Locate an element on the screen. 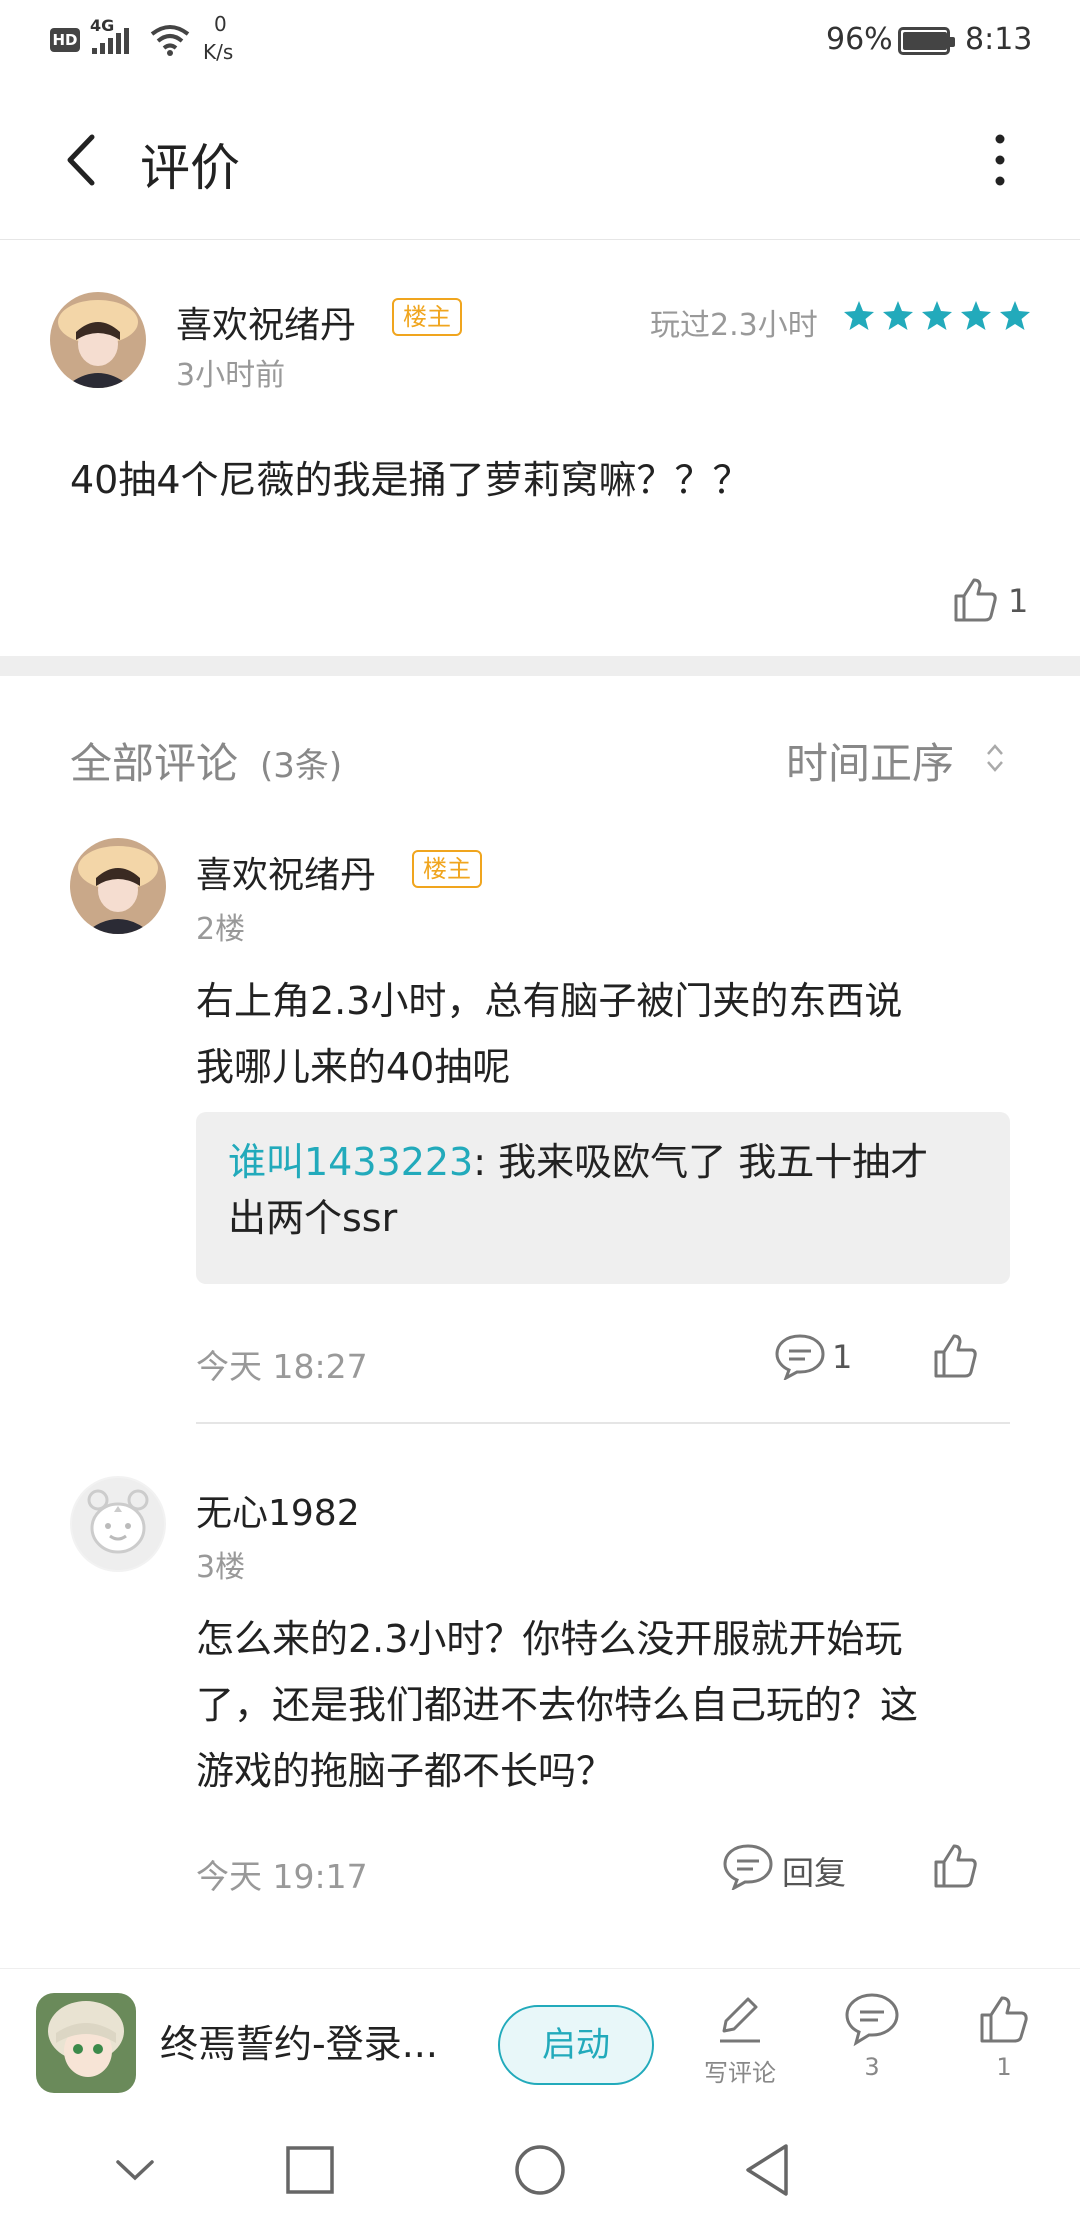 The height and width of the screenshot is (2240, 1080). sort-dropdown: 时间正序 is located at coordinates (906, 760).